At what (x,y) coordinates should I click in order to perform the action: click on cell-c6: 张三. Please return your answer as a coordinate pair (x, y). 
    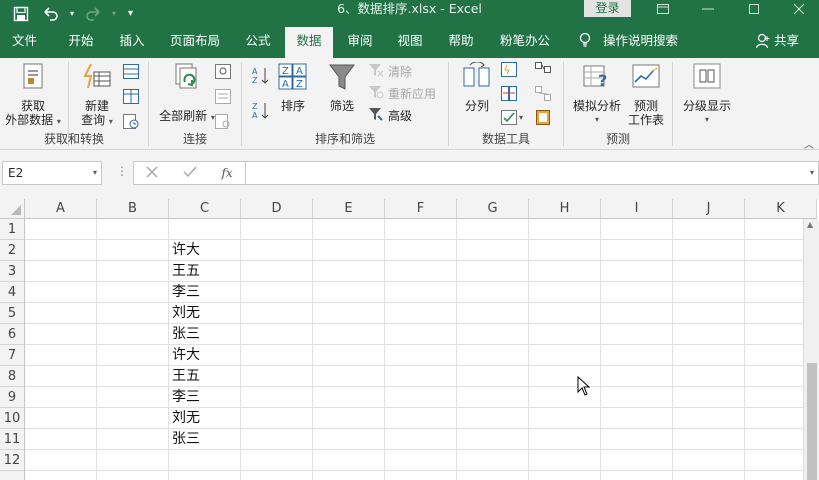
    Looking at the image, I should click on (184, 334).